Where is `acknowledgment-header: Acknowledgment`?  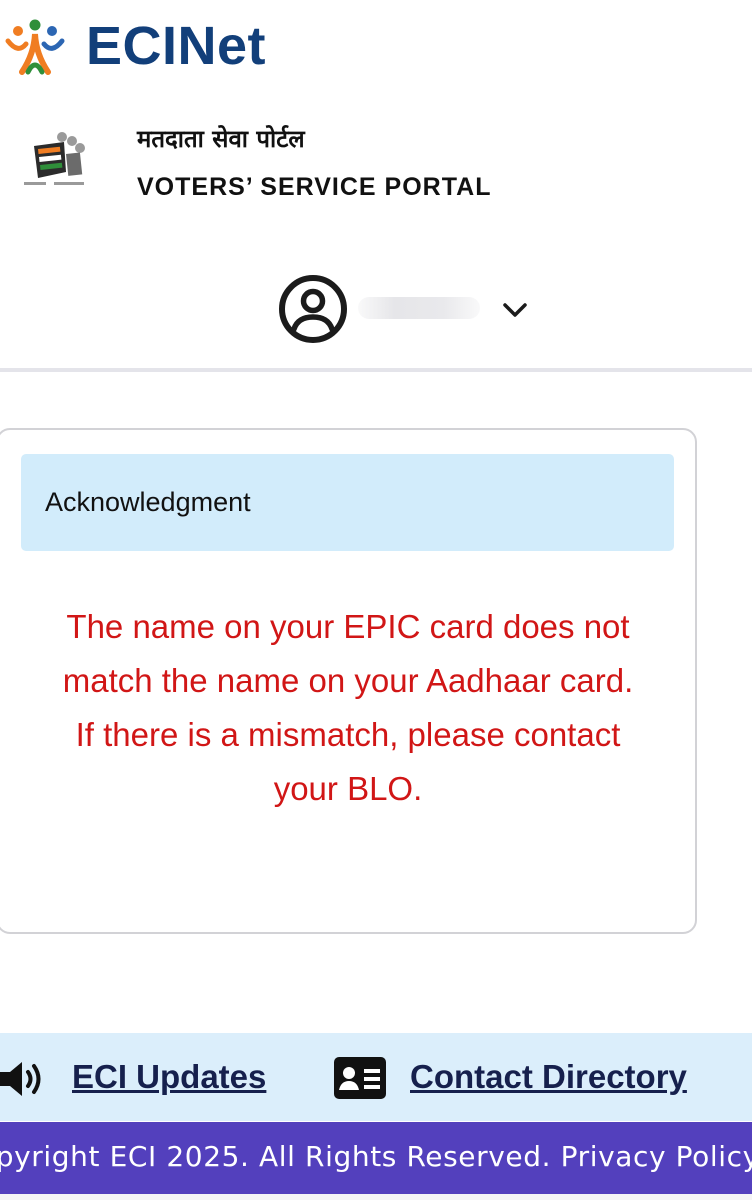
acknowledgment-header: Acknowledgment is located at coordinates (347, 502).